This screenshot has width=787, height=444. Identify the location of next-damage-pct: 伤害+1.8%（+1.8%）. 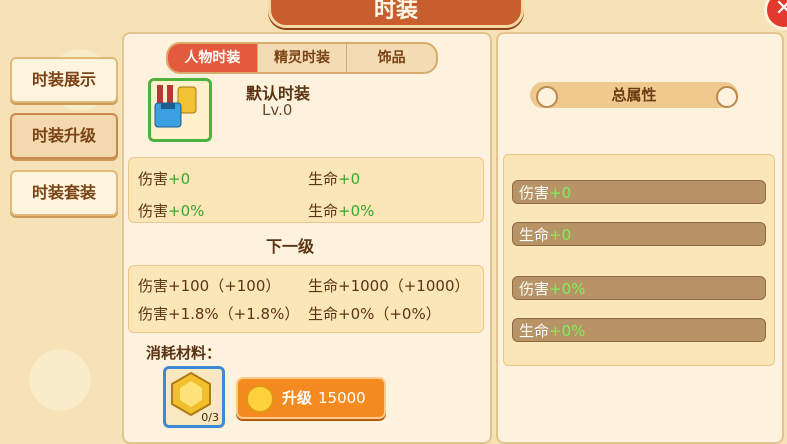
(219, 314).